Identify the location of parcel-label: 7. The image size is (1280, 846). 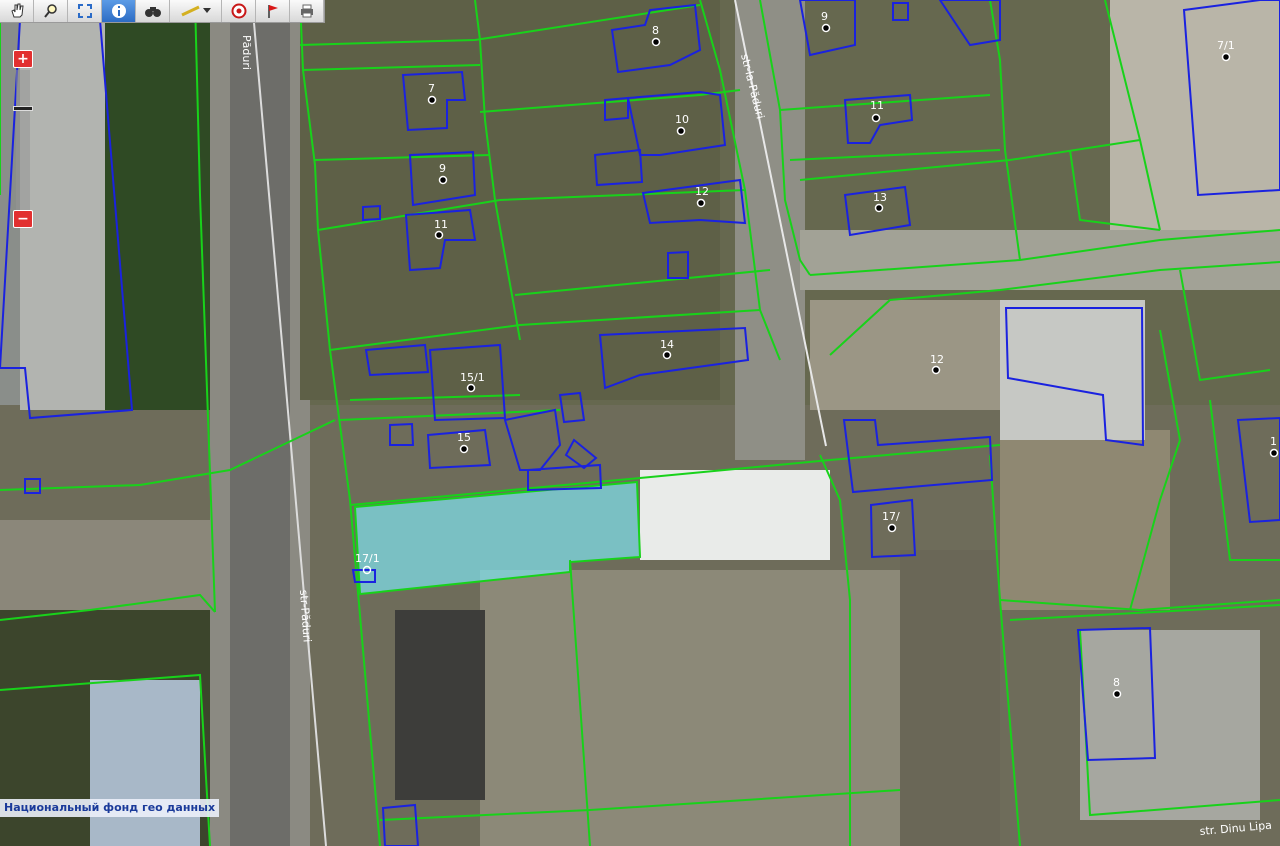
(431, 88).